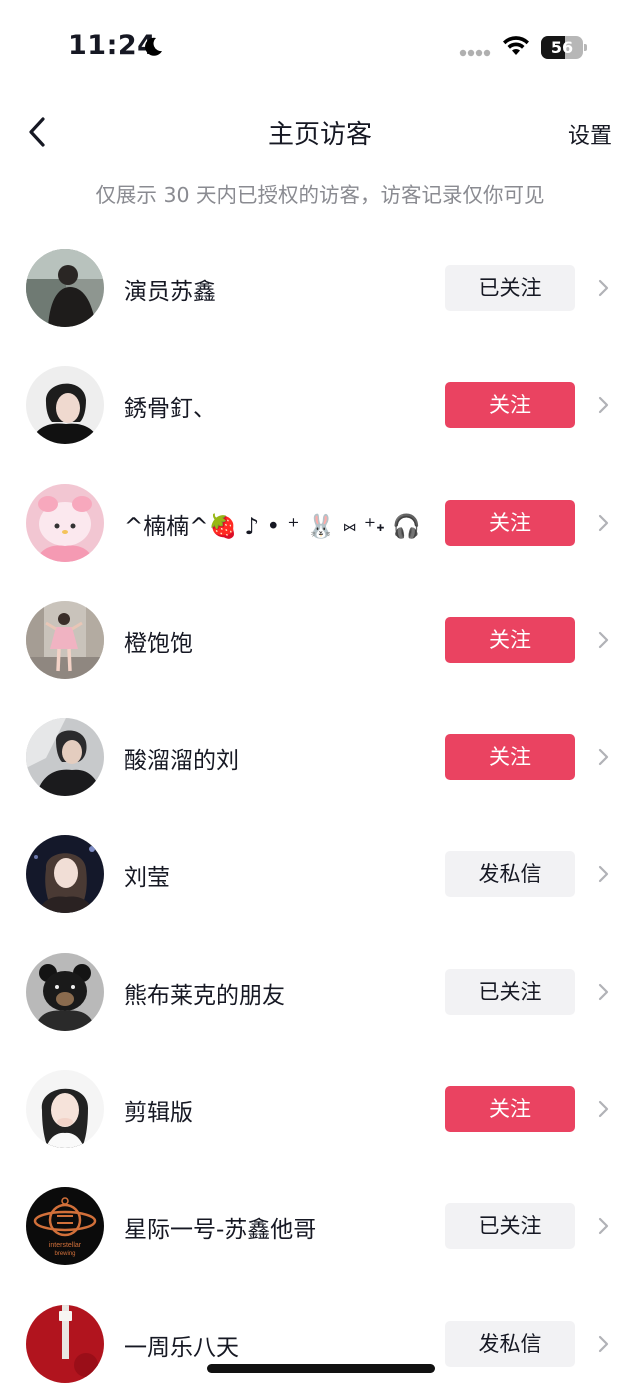  I want to click on visitor-name: 星际一号-苏鑫他哥, so click(220, 1230).